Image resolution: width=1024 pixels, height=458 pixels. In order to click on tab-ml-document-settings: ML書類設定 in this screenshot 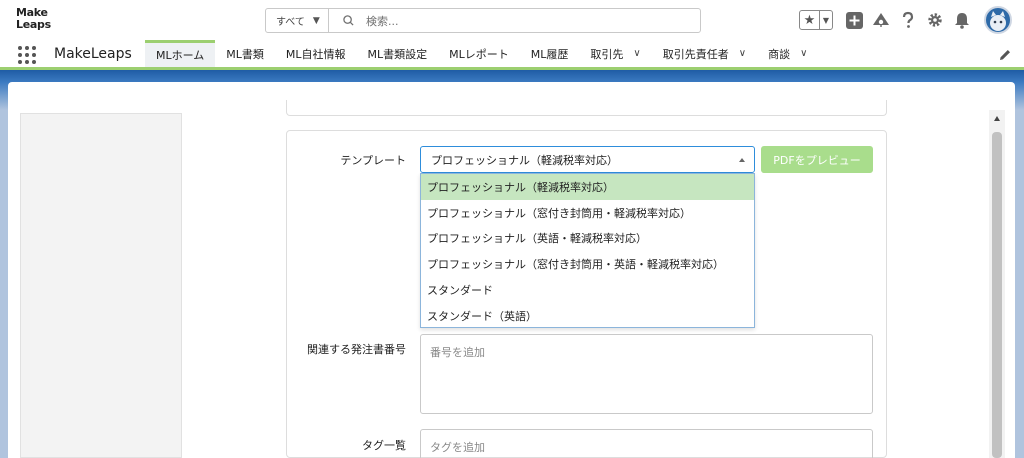, I will do `click(398, 53)`.